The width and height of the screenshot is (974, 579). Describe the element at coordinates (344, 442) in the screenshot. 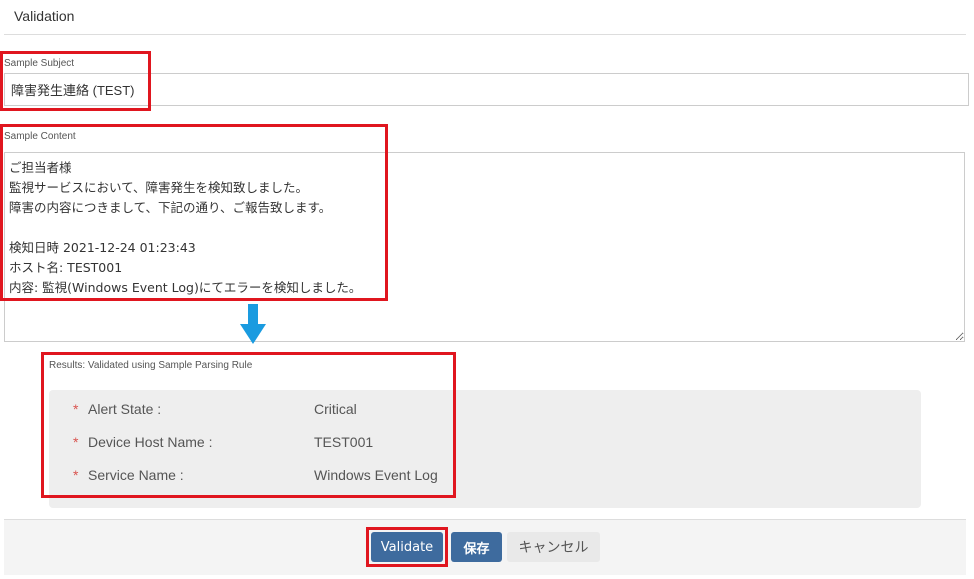

I see `result-value: TEST001` at that location.